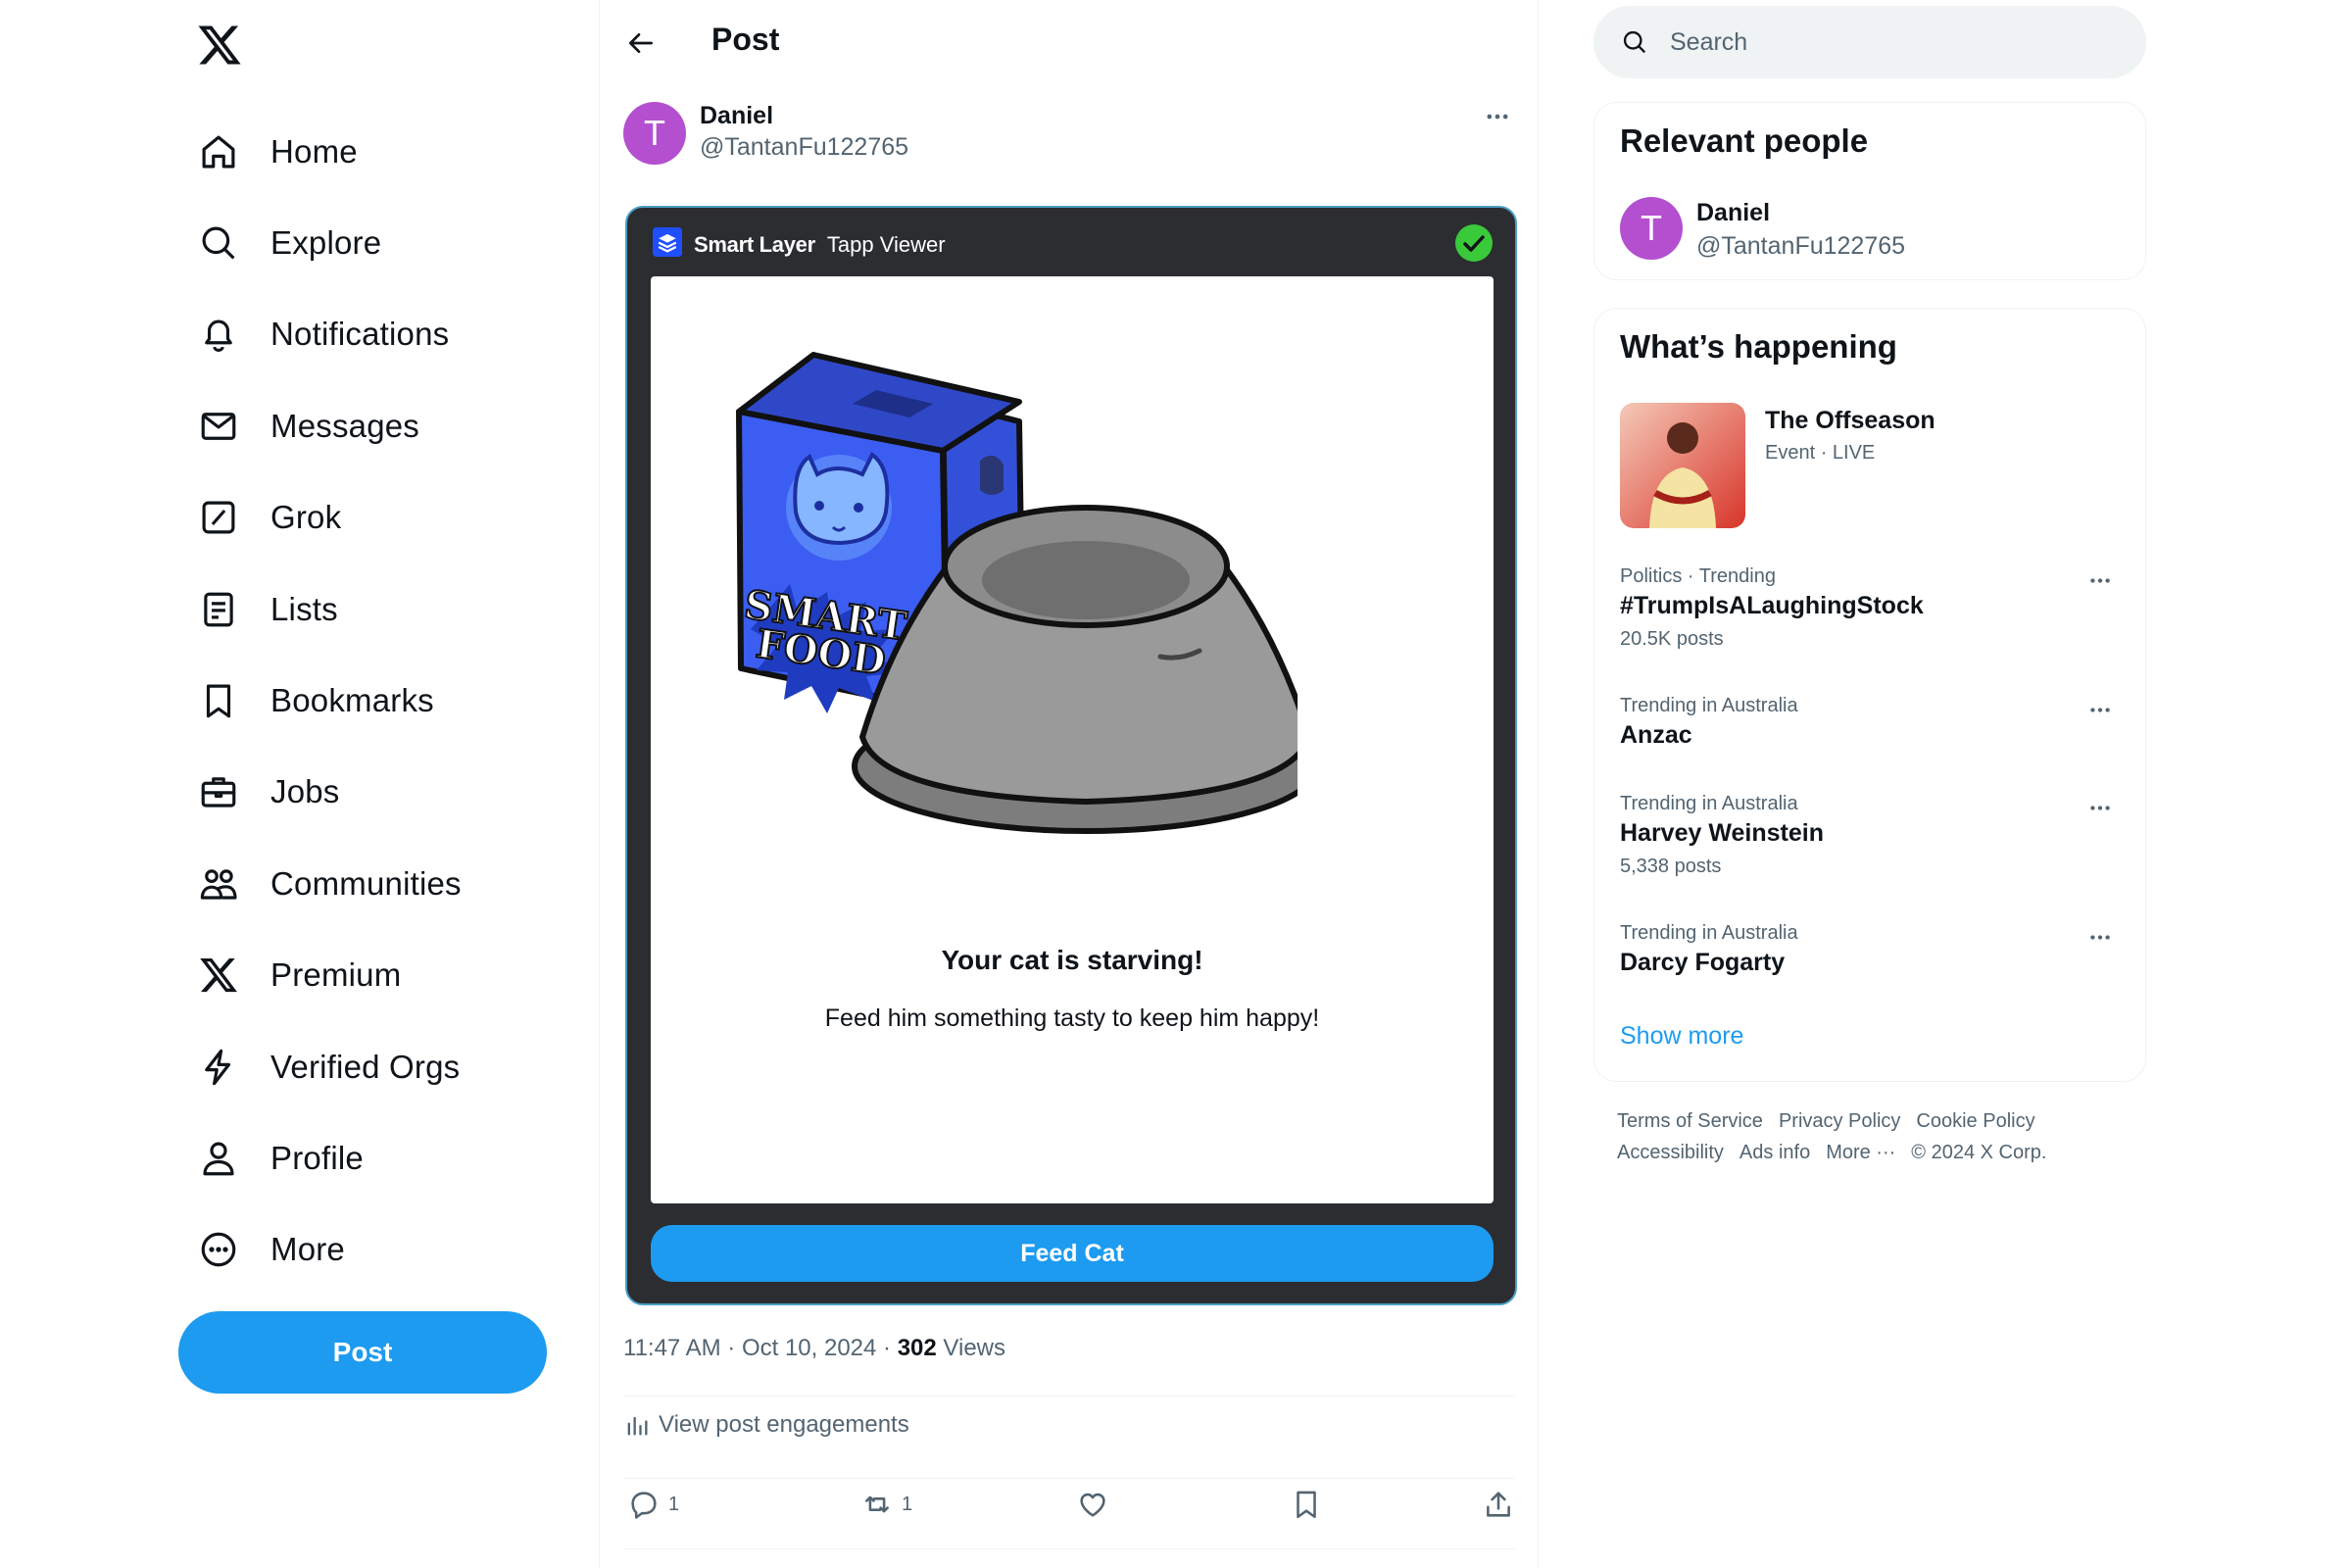  I want to click on search-bar, so click(1869, 42).